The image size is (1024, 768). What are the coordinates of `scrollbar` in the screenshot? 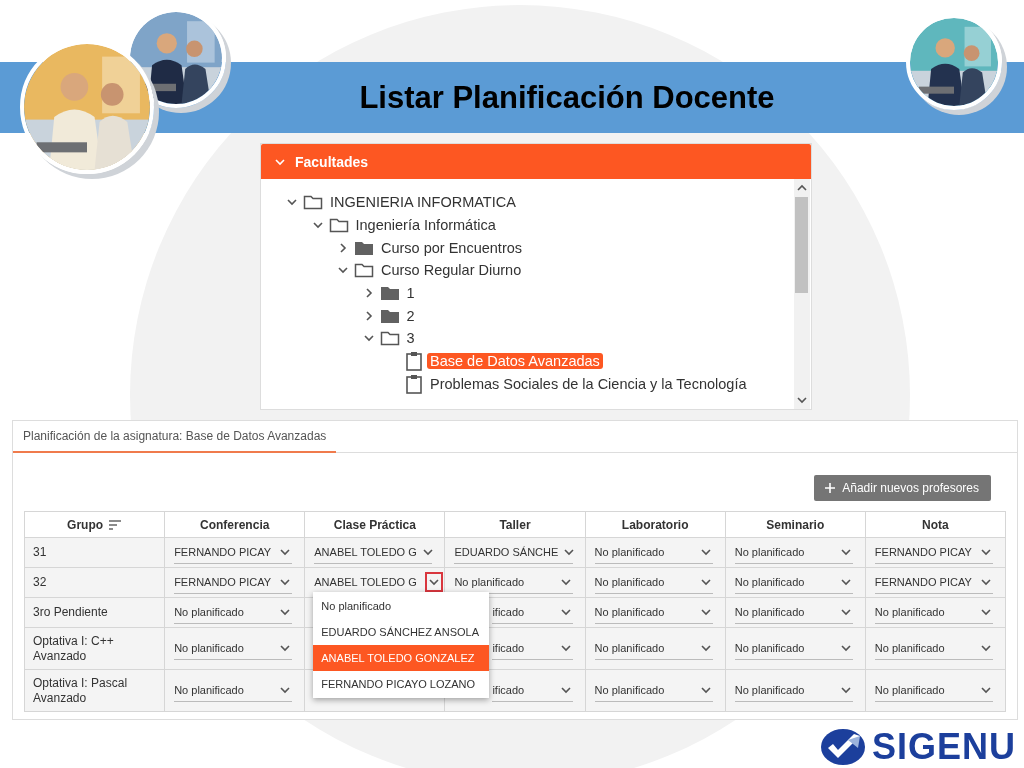 It's located at (802, 294).